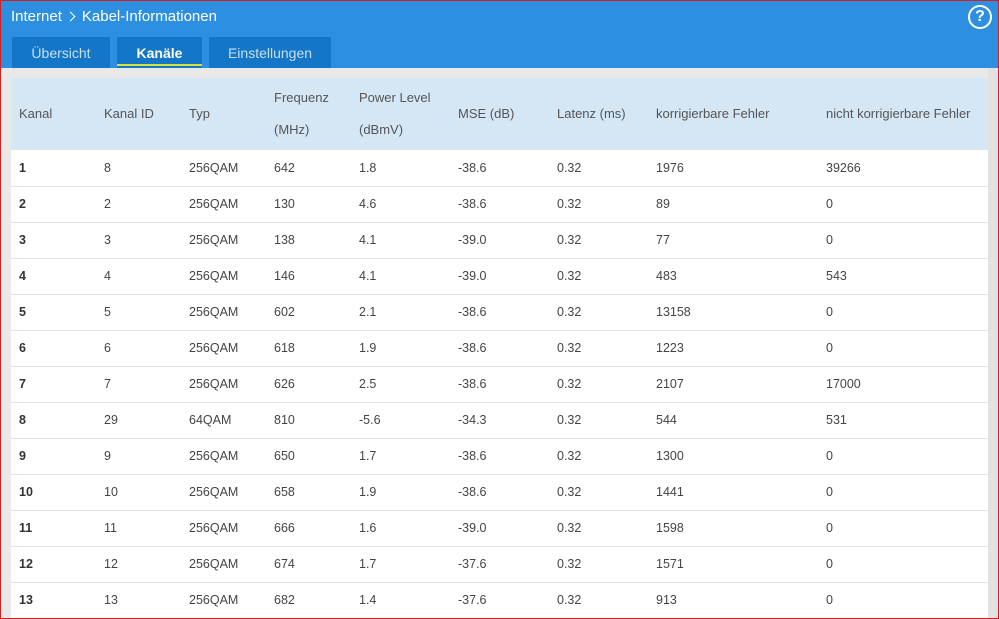 The image size is (999, 619). What do you see at coordinates (499, 600) in the screenshot?
I see `table-row: 13 13 256QAM 682 1.4 -37.6 0.32 913 0` at bounding box center [499, 600].